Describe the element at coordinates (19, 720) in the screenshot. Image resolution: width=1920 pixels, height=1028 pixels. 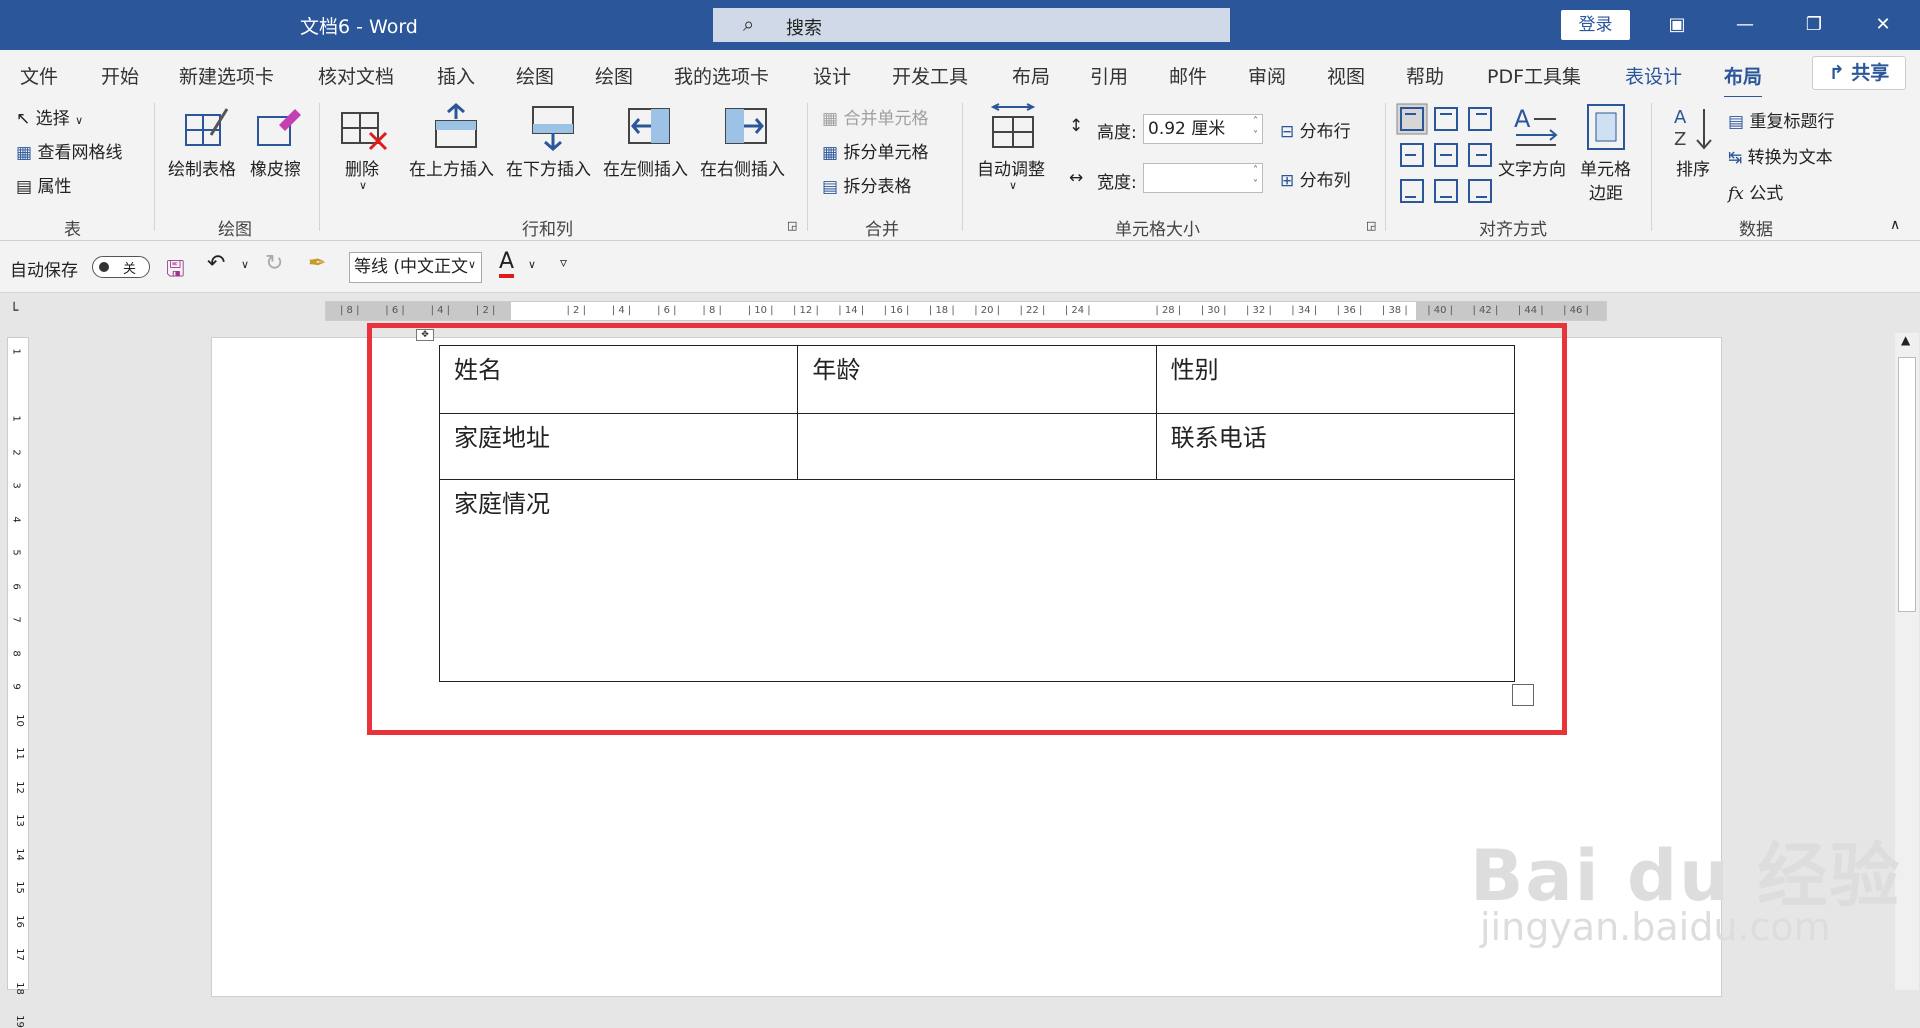
I see `ruler-tick-label: 10` at that location.